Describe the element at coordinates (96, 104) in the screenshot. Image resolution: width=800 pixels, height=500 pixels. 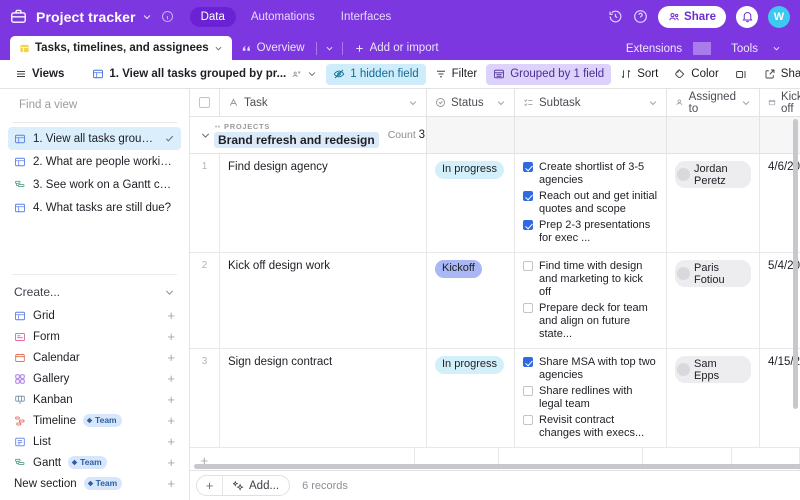
I see `search-input` at that location.